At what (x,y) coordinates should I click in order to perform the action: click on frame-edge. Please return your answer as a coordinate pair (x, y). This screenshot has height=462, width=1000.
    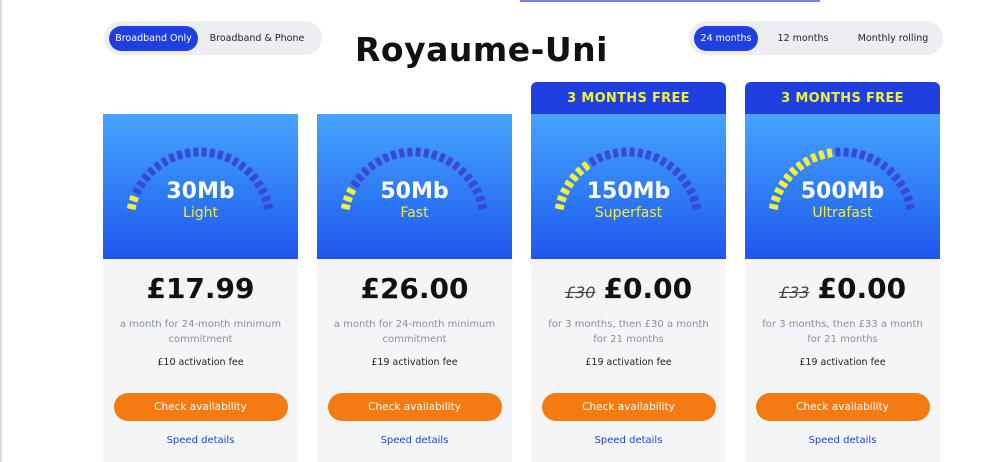
    Looking at the image, I should click on (1, 231).